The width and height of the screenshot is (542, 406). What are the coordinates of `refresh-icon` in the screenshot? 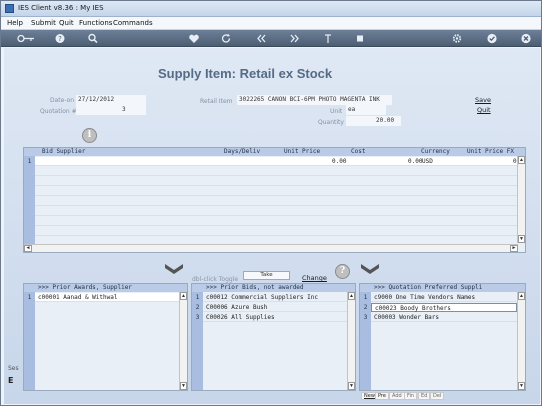 It's located at (226, 38).